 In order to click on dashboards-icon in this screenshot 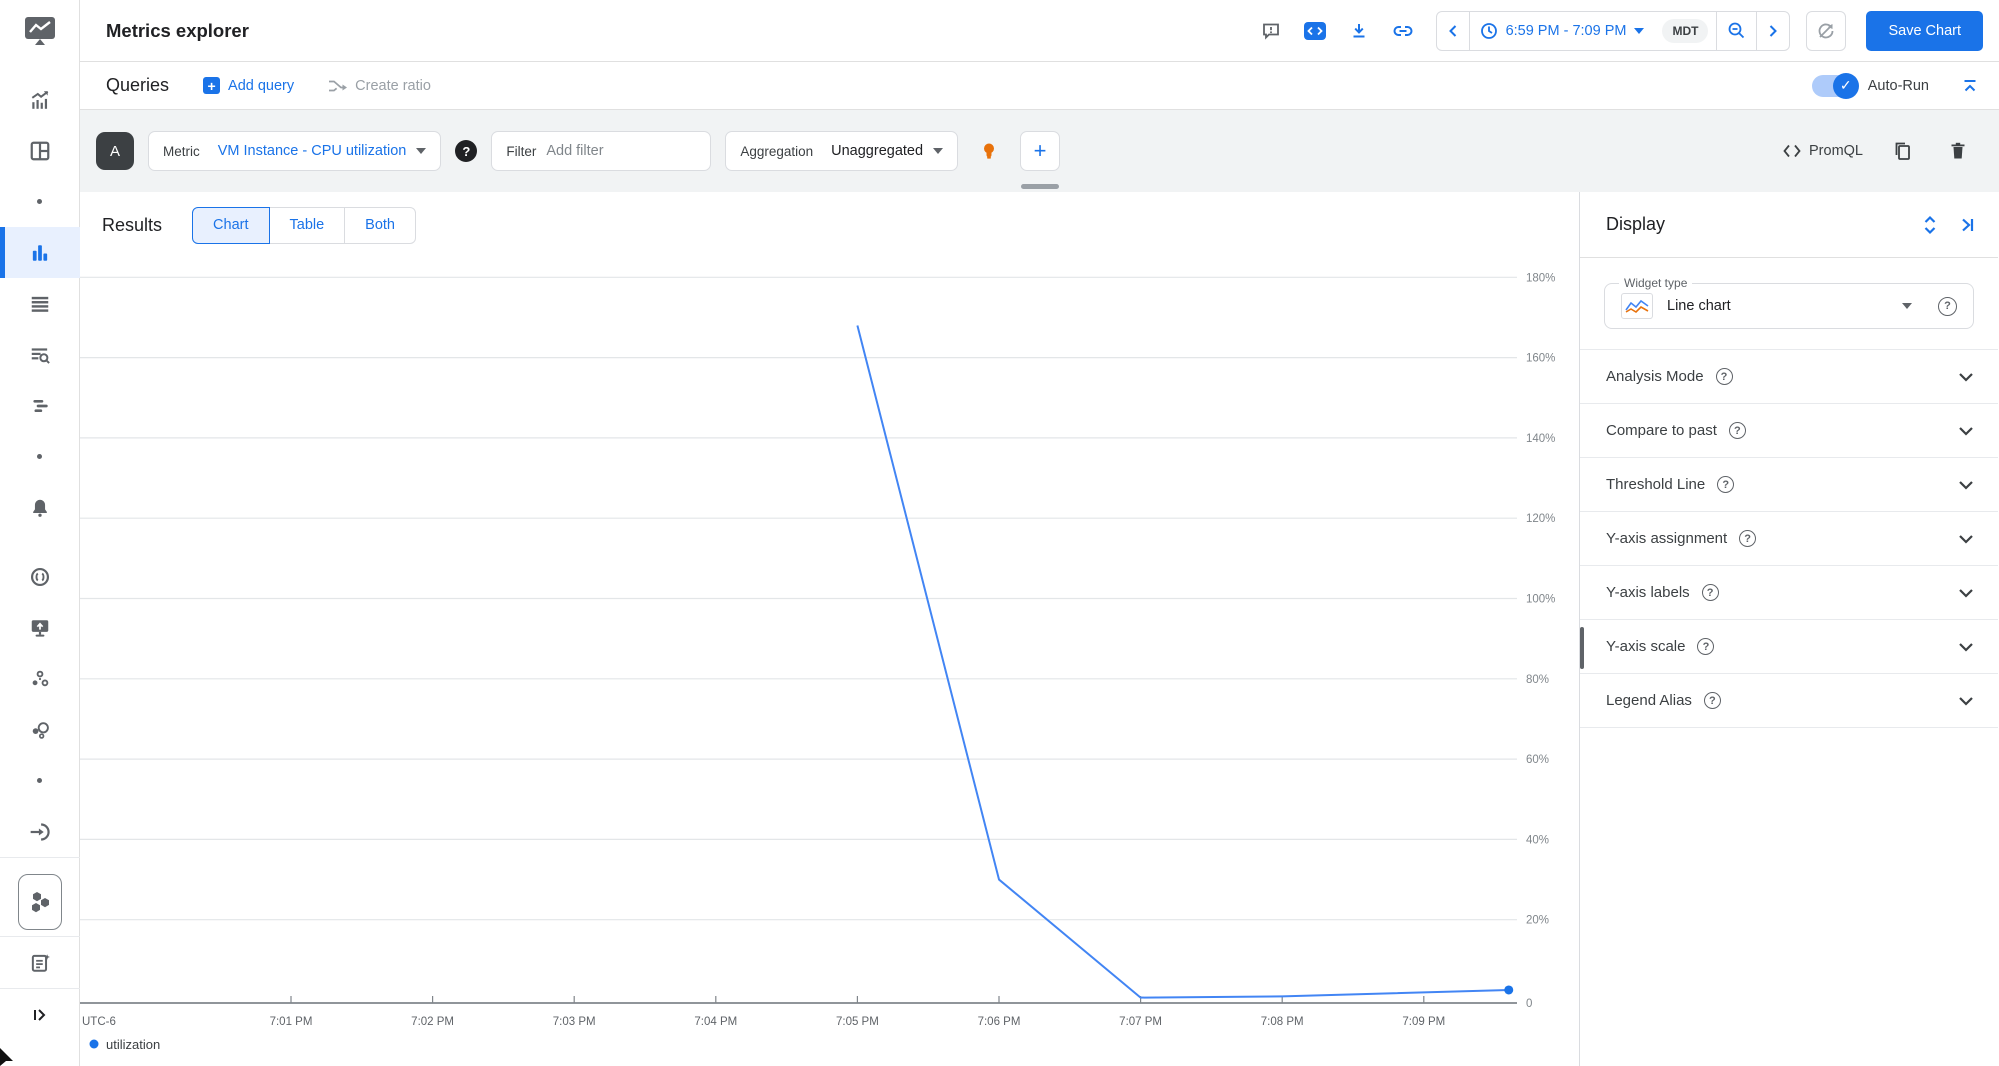, I will do `click(39, 150)`.